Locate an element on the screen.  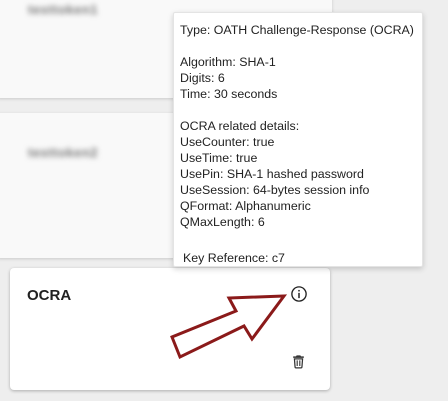
tooltip-algorithm: Algorithm: SHA-1 is located at coordinates (228, 62).